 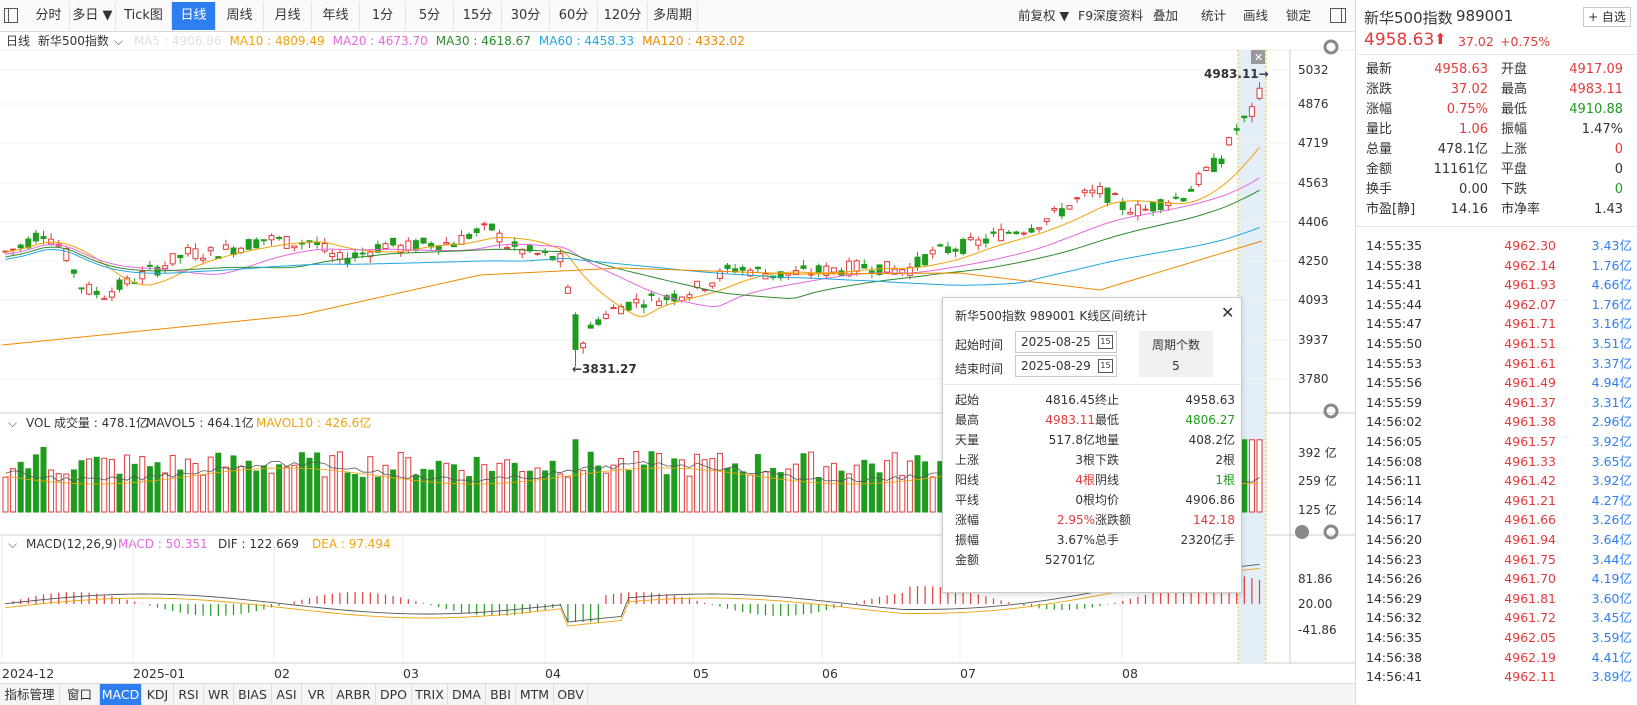 I want to click on quote-label: 最低, so click(x=1514, y=109).